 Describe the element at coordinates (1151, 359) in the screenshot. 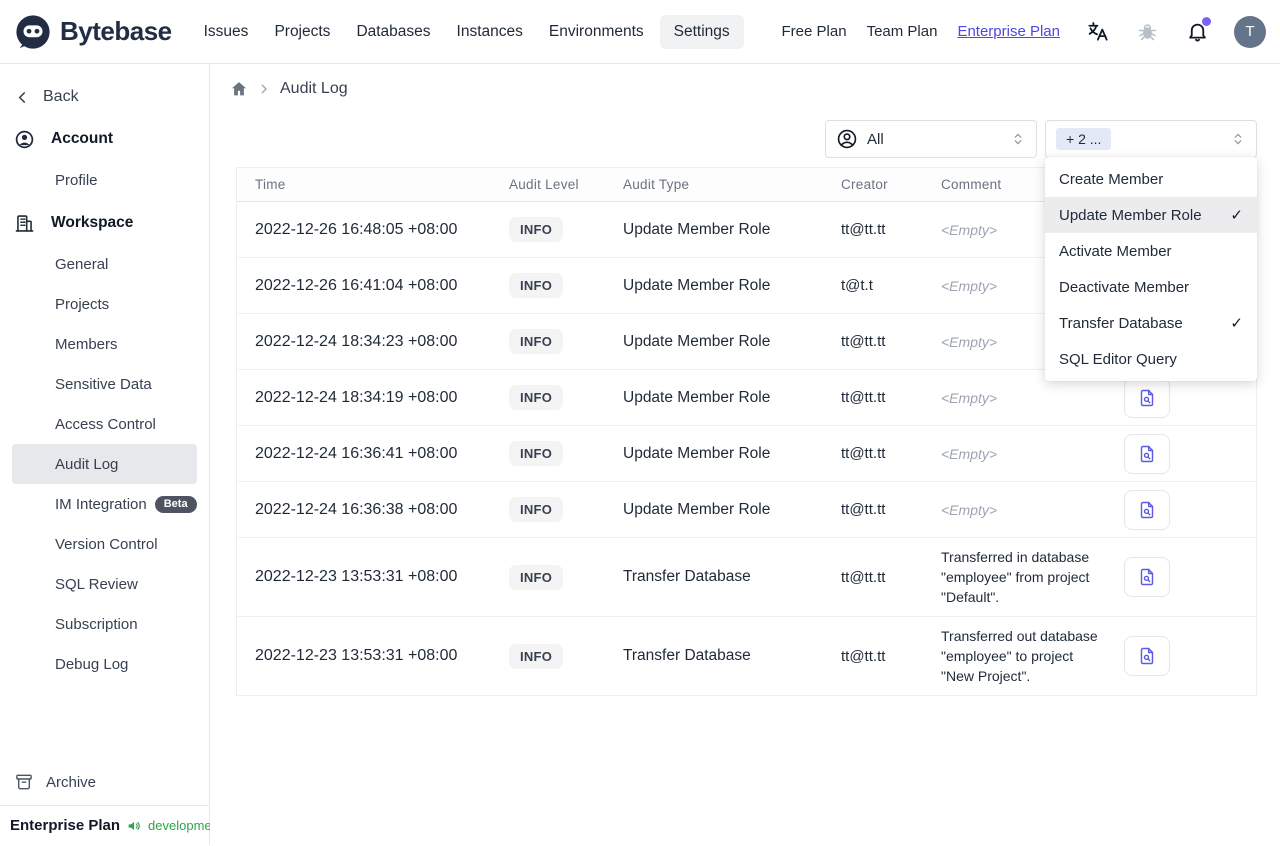

I see `menu-item-sql-editor-query: SQL Editor Query` at that location.